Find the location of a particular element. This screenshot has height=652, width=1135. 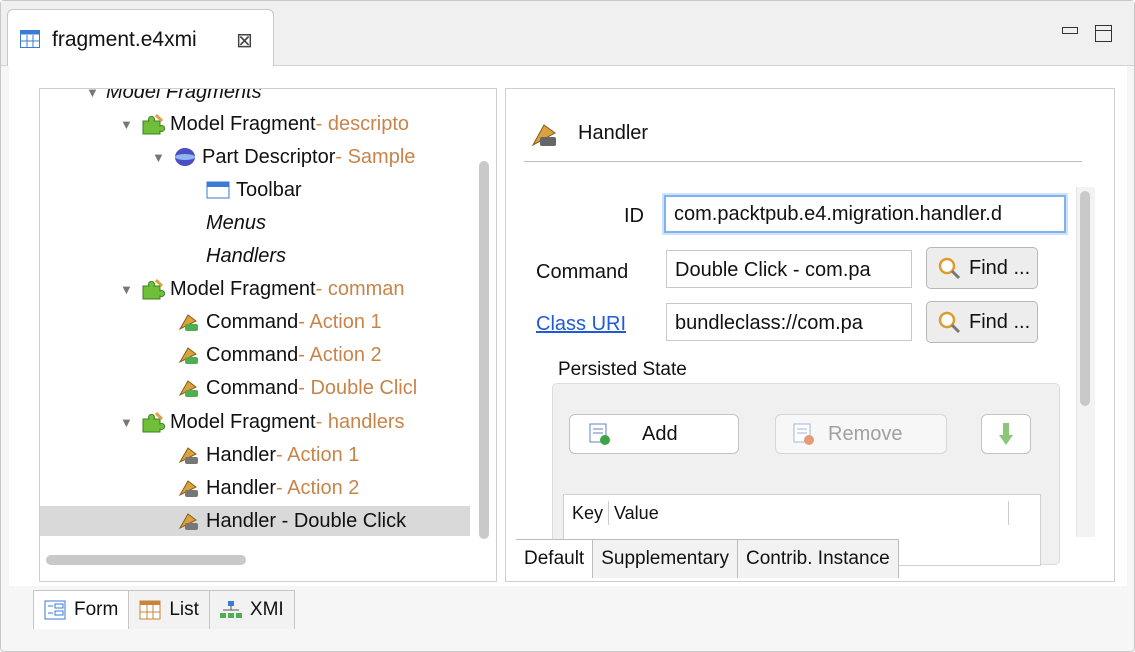

minimize-icon is located at coordinates (1070, 30).